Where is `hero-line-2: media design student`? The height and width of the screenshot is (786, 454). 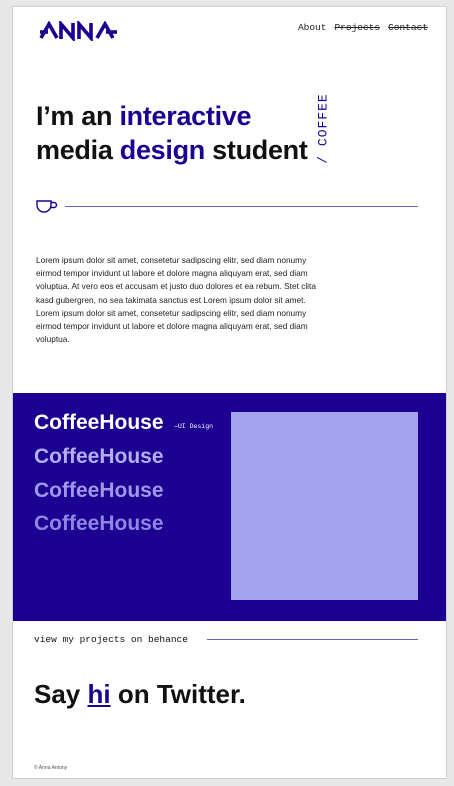 hero-line-2: media design student is located at coordinates (172, 150).